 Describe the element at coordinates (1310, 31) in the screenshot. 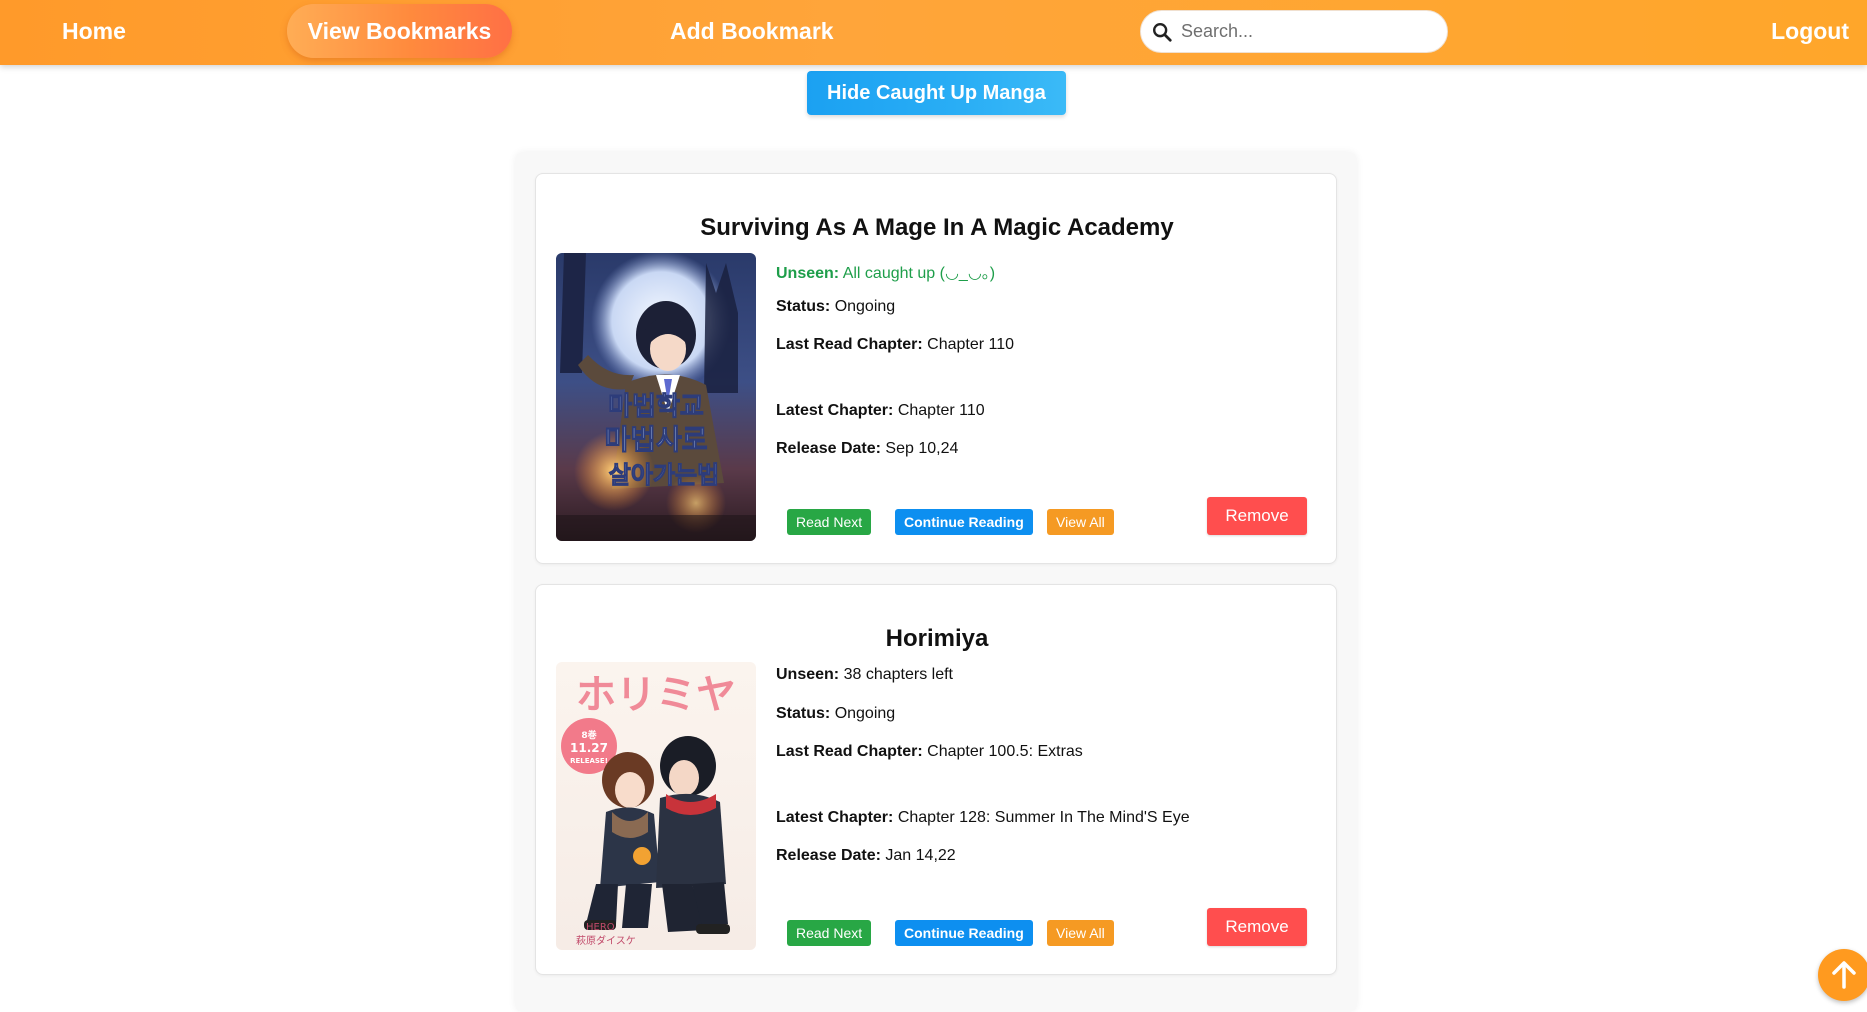

I see `search-input` at that location.